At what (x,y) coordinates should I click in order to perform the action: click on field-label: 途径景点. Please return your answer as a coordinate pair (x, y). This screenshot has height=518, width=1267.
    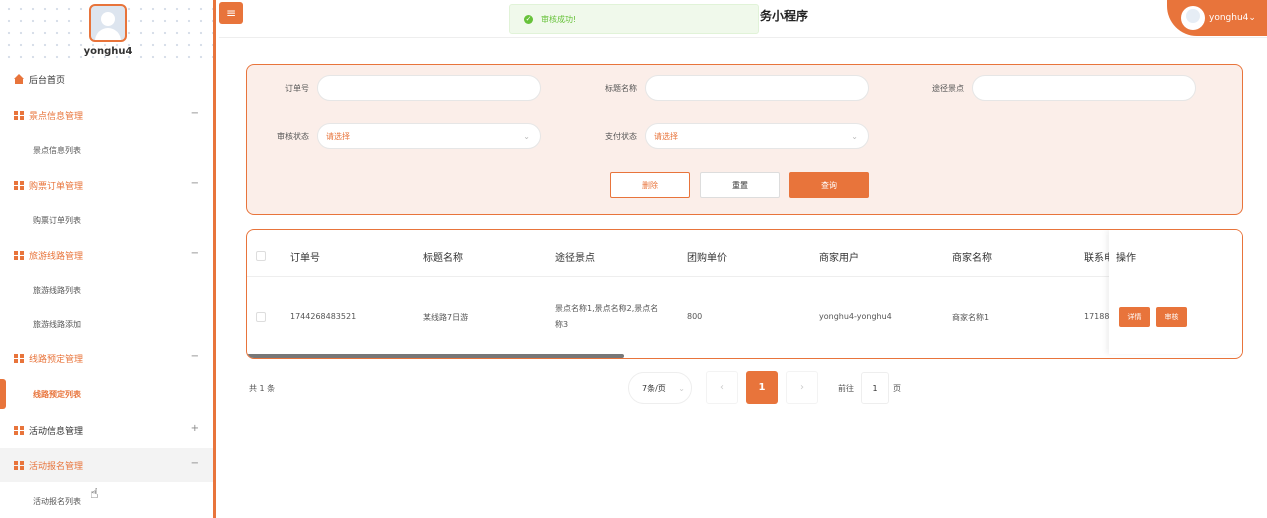
    Looking at the image, I should click on (948, 88).